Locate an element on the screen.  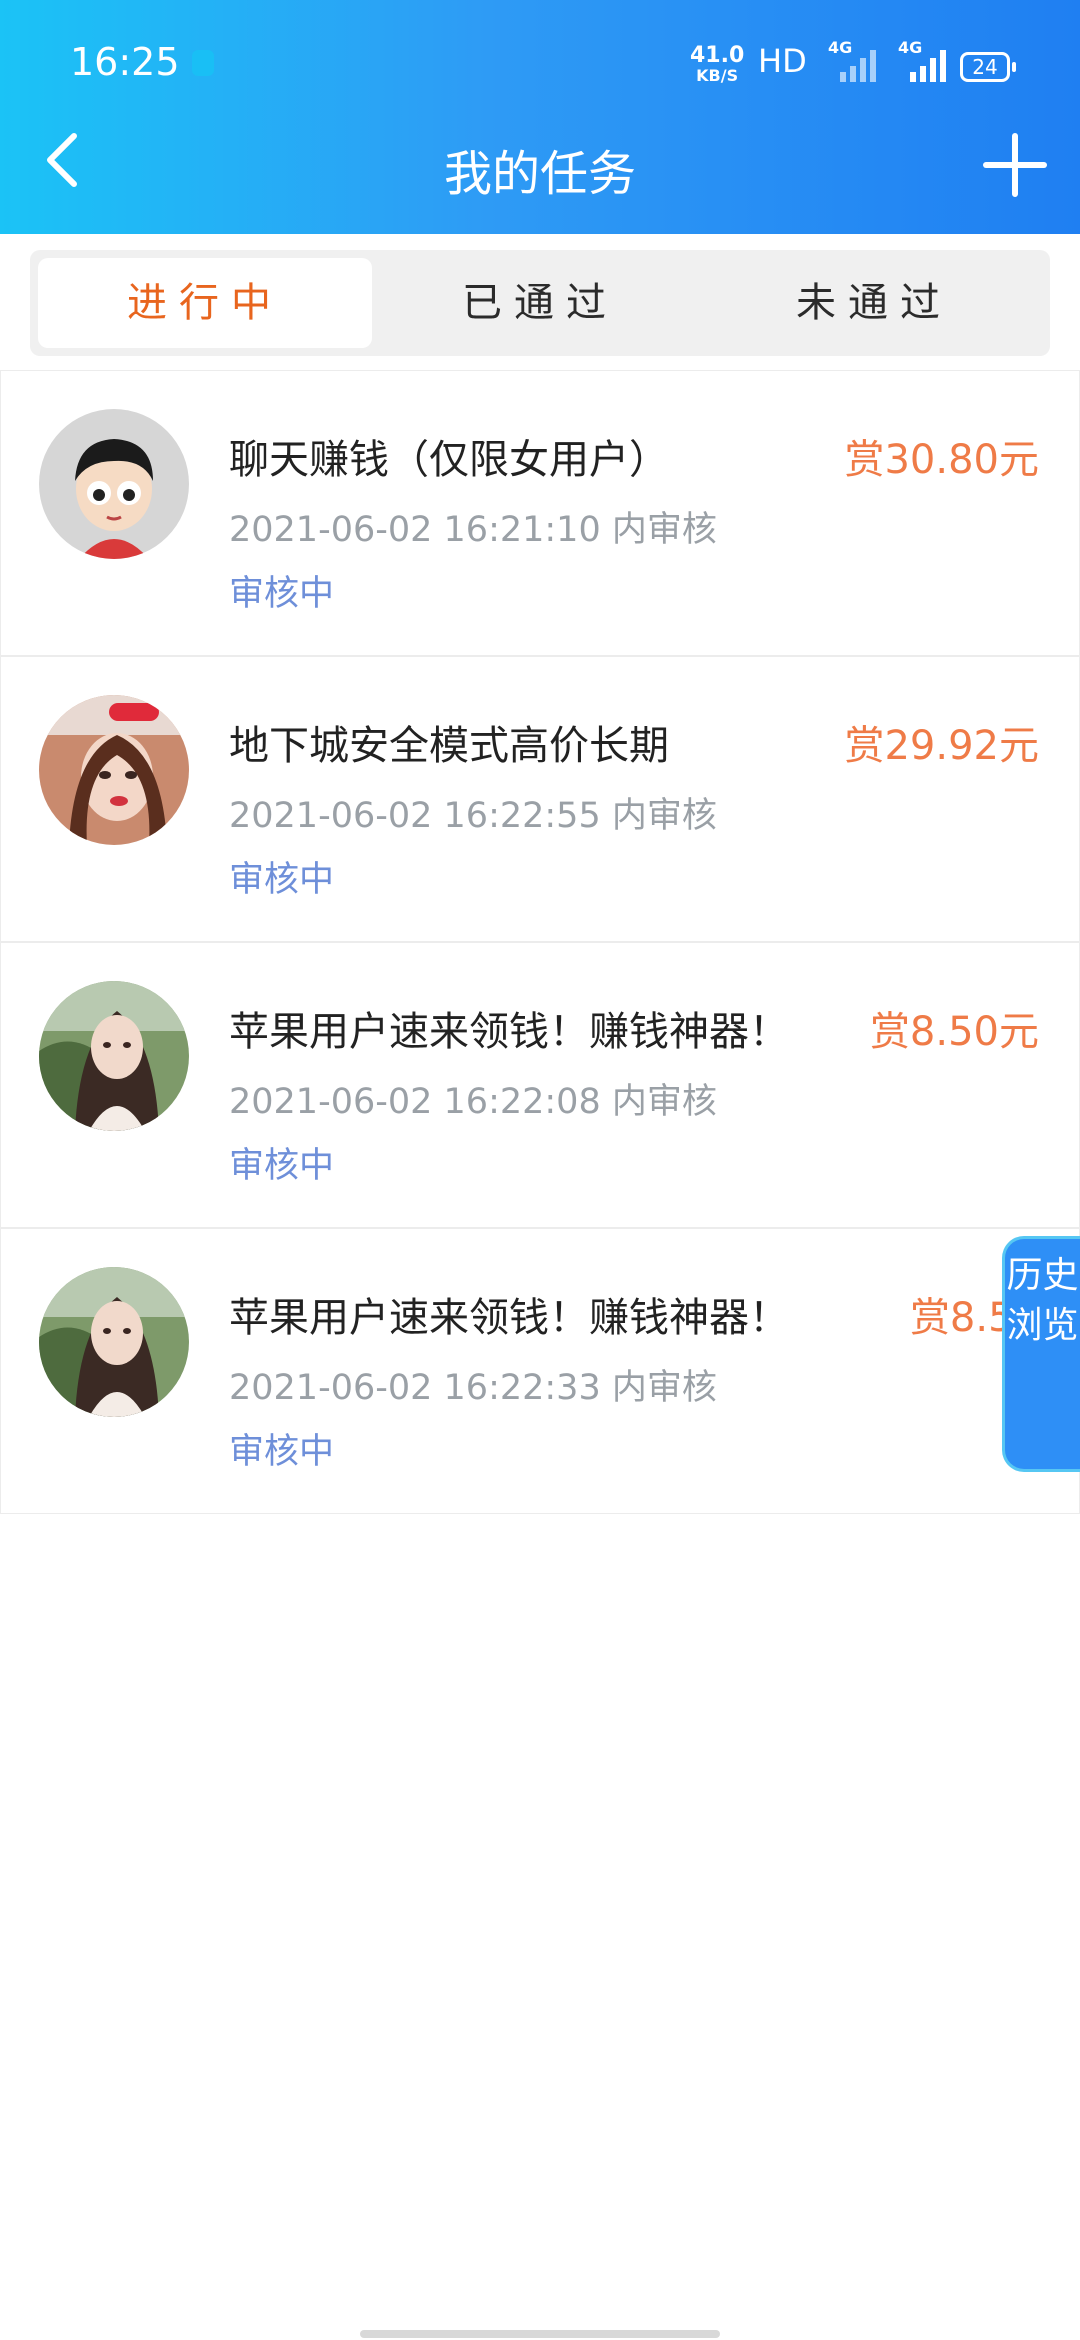
app-header: 16:25 41.0 KB/S HD 4G 4G 24 我的任务 is located at coordinates (540, 117).